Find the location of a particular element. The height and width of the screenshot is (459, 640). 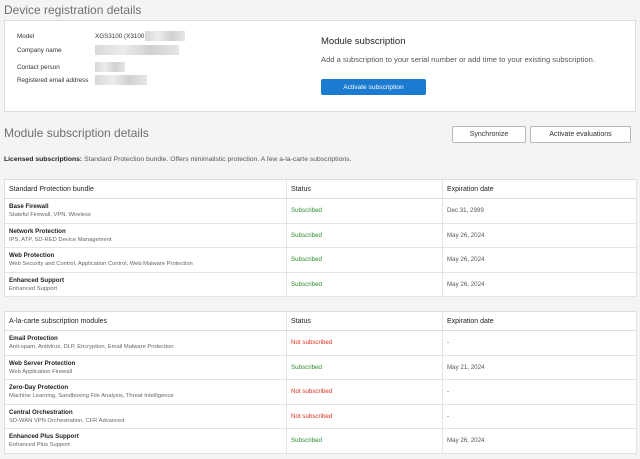

module-name: Web Server Protection is located at coordinates (42, 363).